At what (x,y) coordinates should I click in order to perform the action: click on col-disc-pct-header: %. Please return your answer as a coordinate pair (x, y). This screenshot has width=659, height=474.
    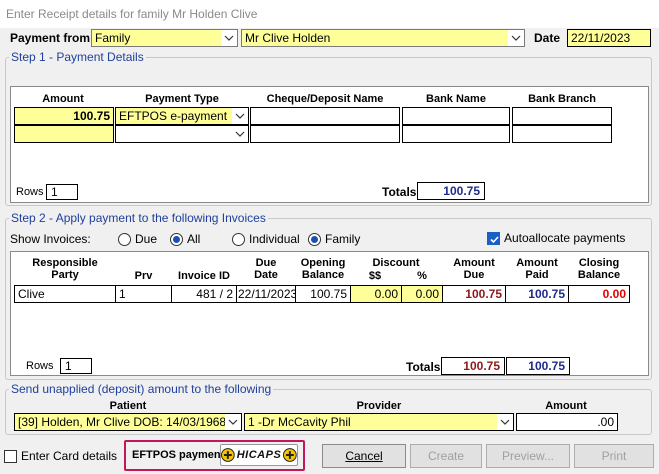
    Looking at the image, I should click on (422, 276).